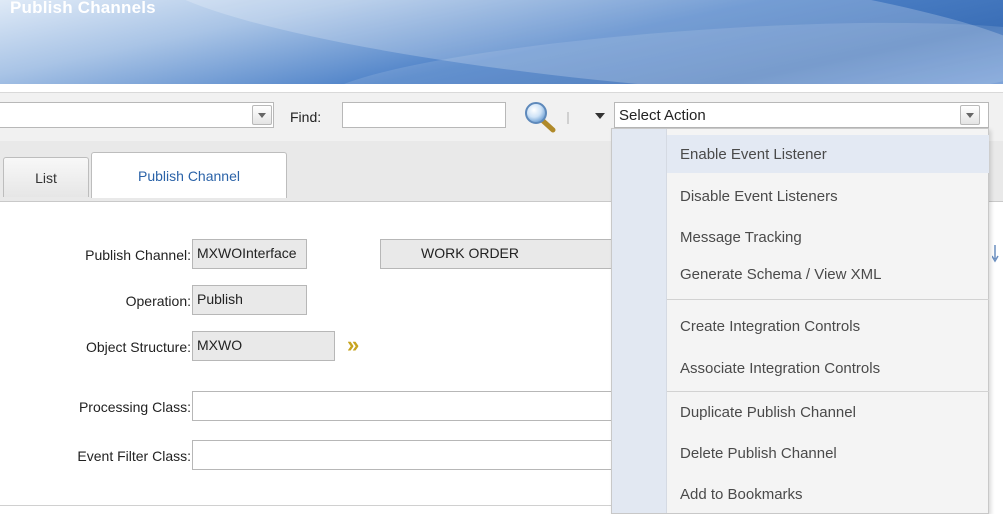  What do you see at coordinates (753, 154) in the screenshot?
I see `menu-item-label: Enable Event Listener` at bounding box center [753, 154].